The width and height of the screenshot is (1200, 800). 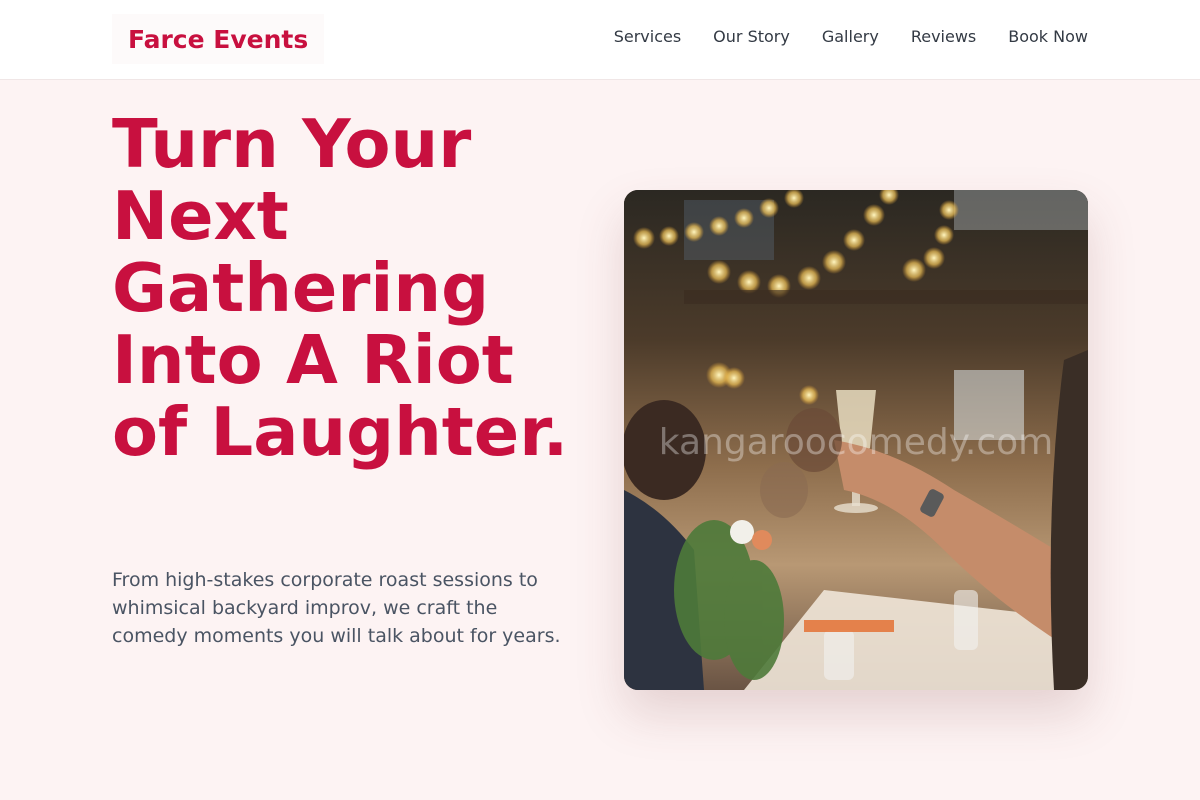 What do you see at coordinates (943, 37) in the screenshot?
I see `nav-reviews: Reviews` at bounding box center [943, 37].